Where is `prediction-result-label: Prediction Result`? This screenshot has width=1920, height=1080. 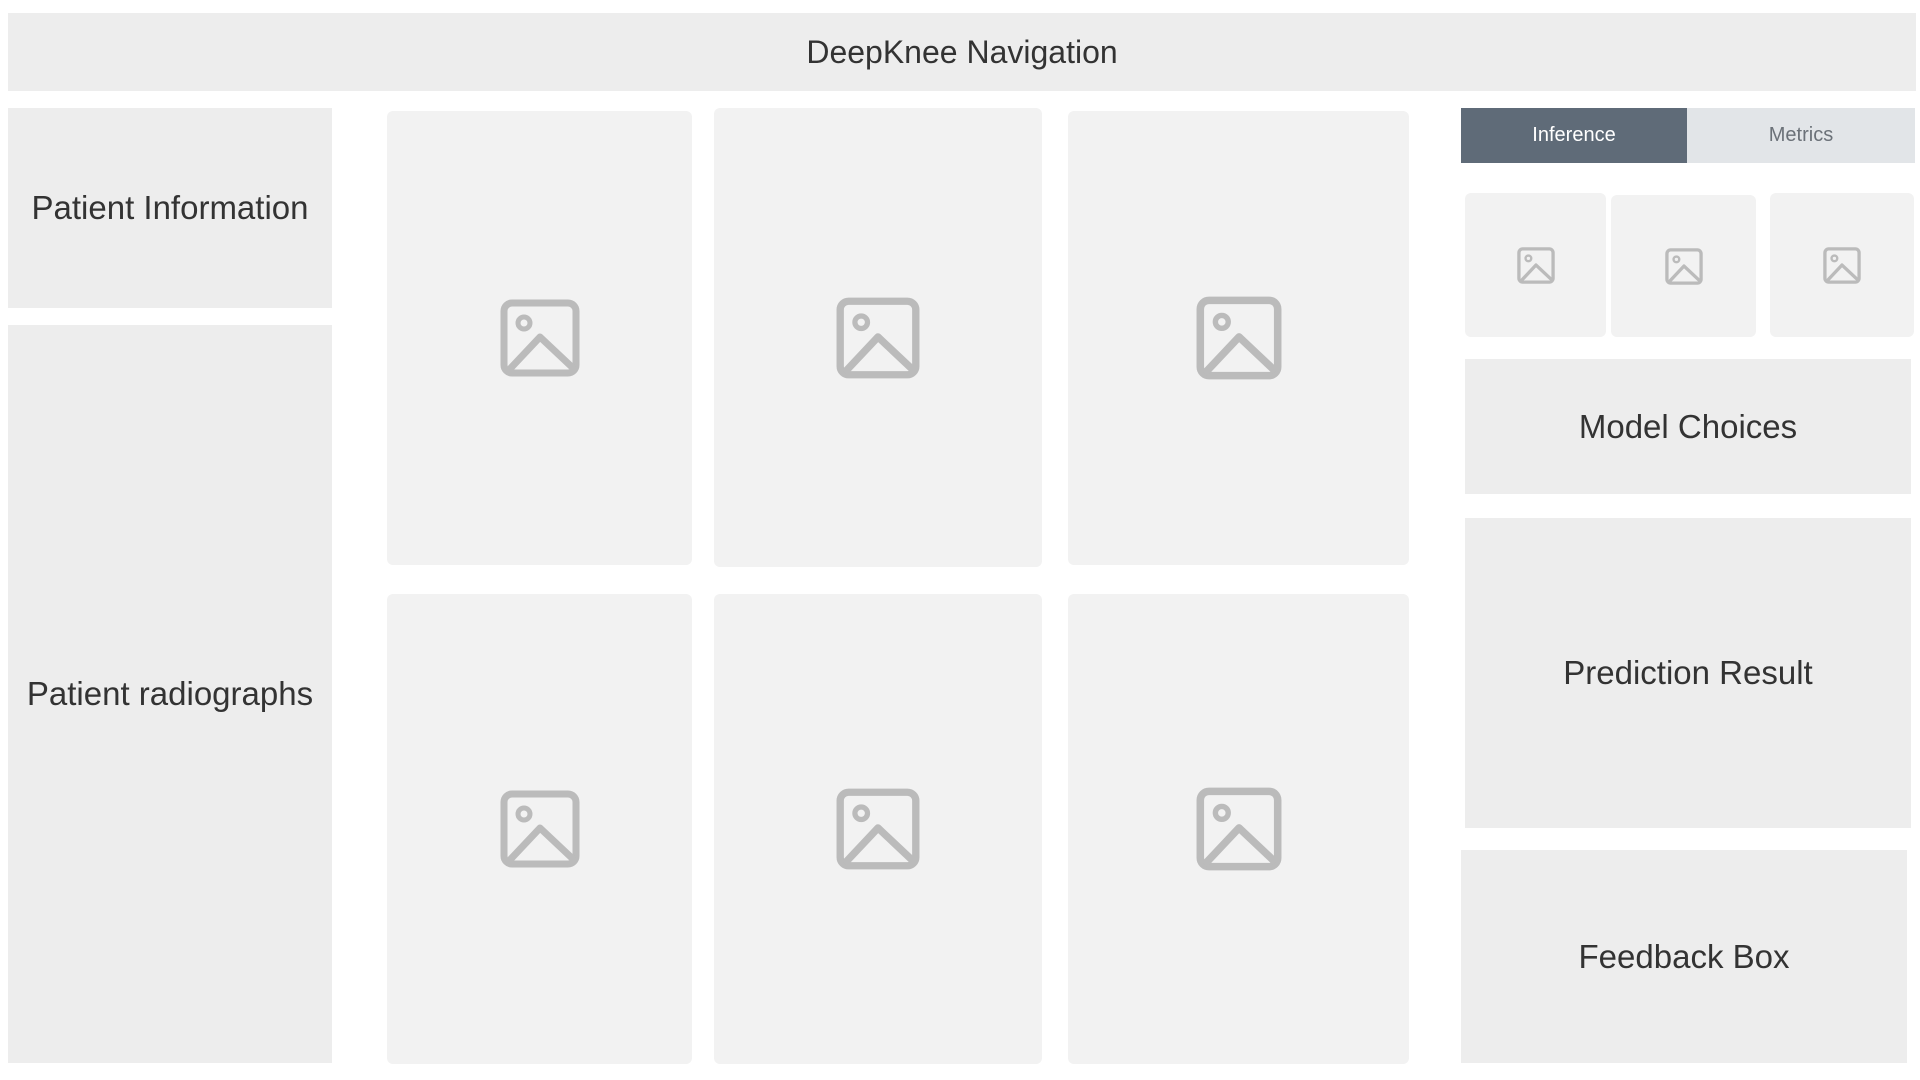 prediction-result-label: Prediction Result is located at coordinates (1688, 672).